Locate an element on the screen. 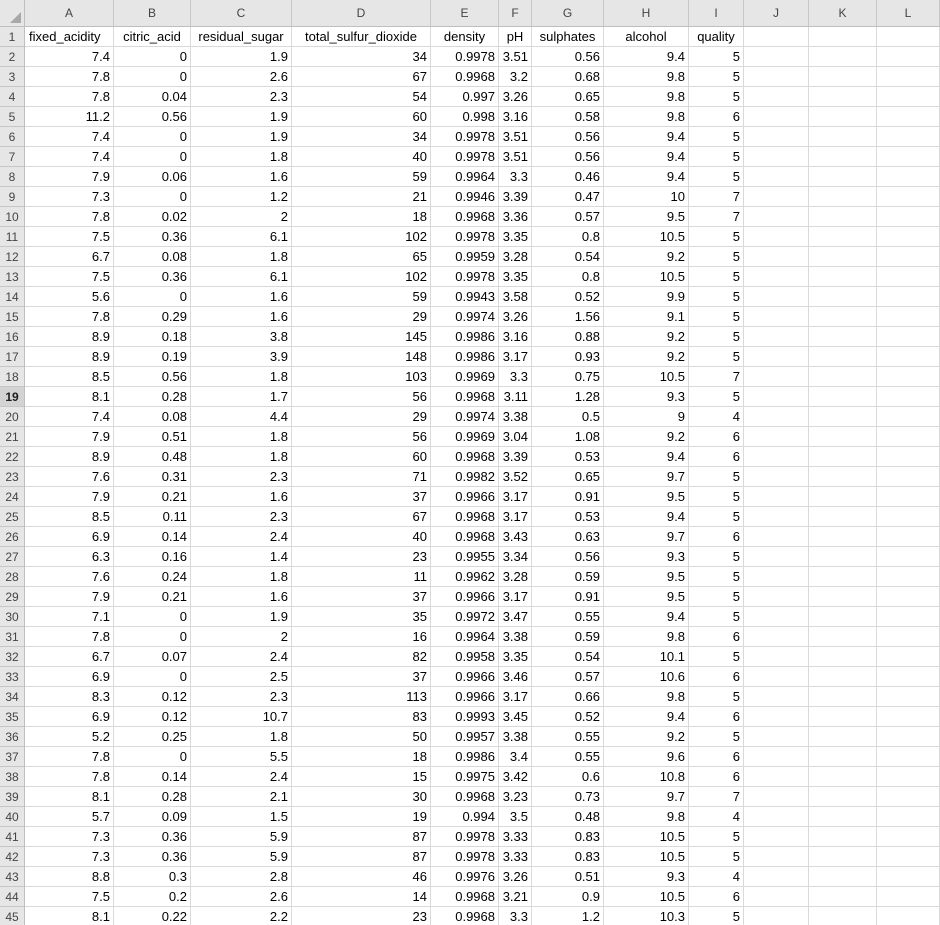 This screenshot has width=940, height=925. cell: 0.28 is located at coordinates (152, 797).